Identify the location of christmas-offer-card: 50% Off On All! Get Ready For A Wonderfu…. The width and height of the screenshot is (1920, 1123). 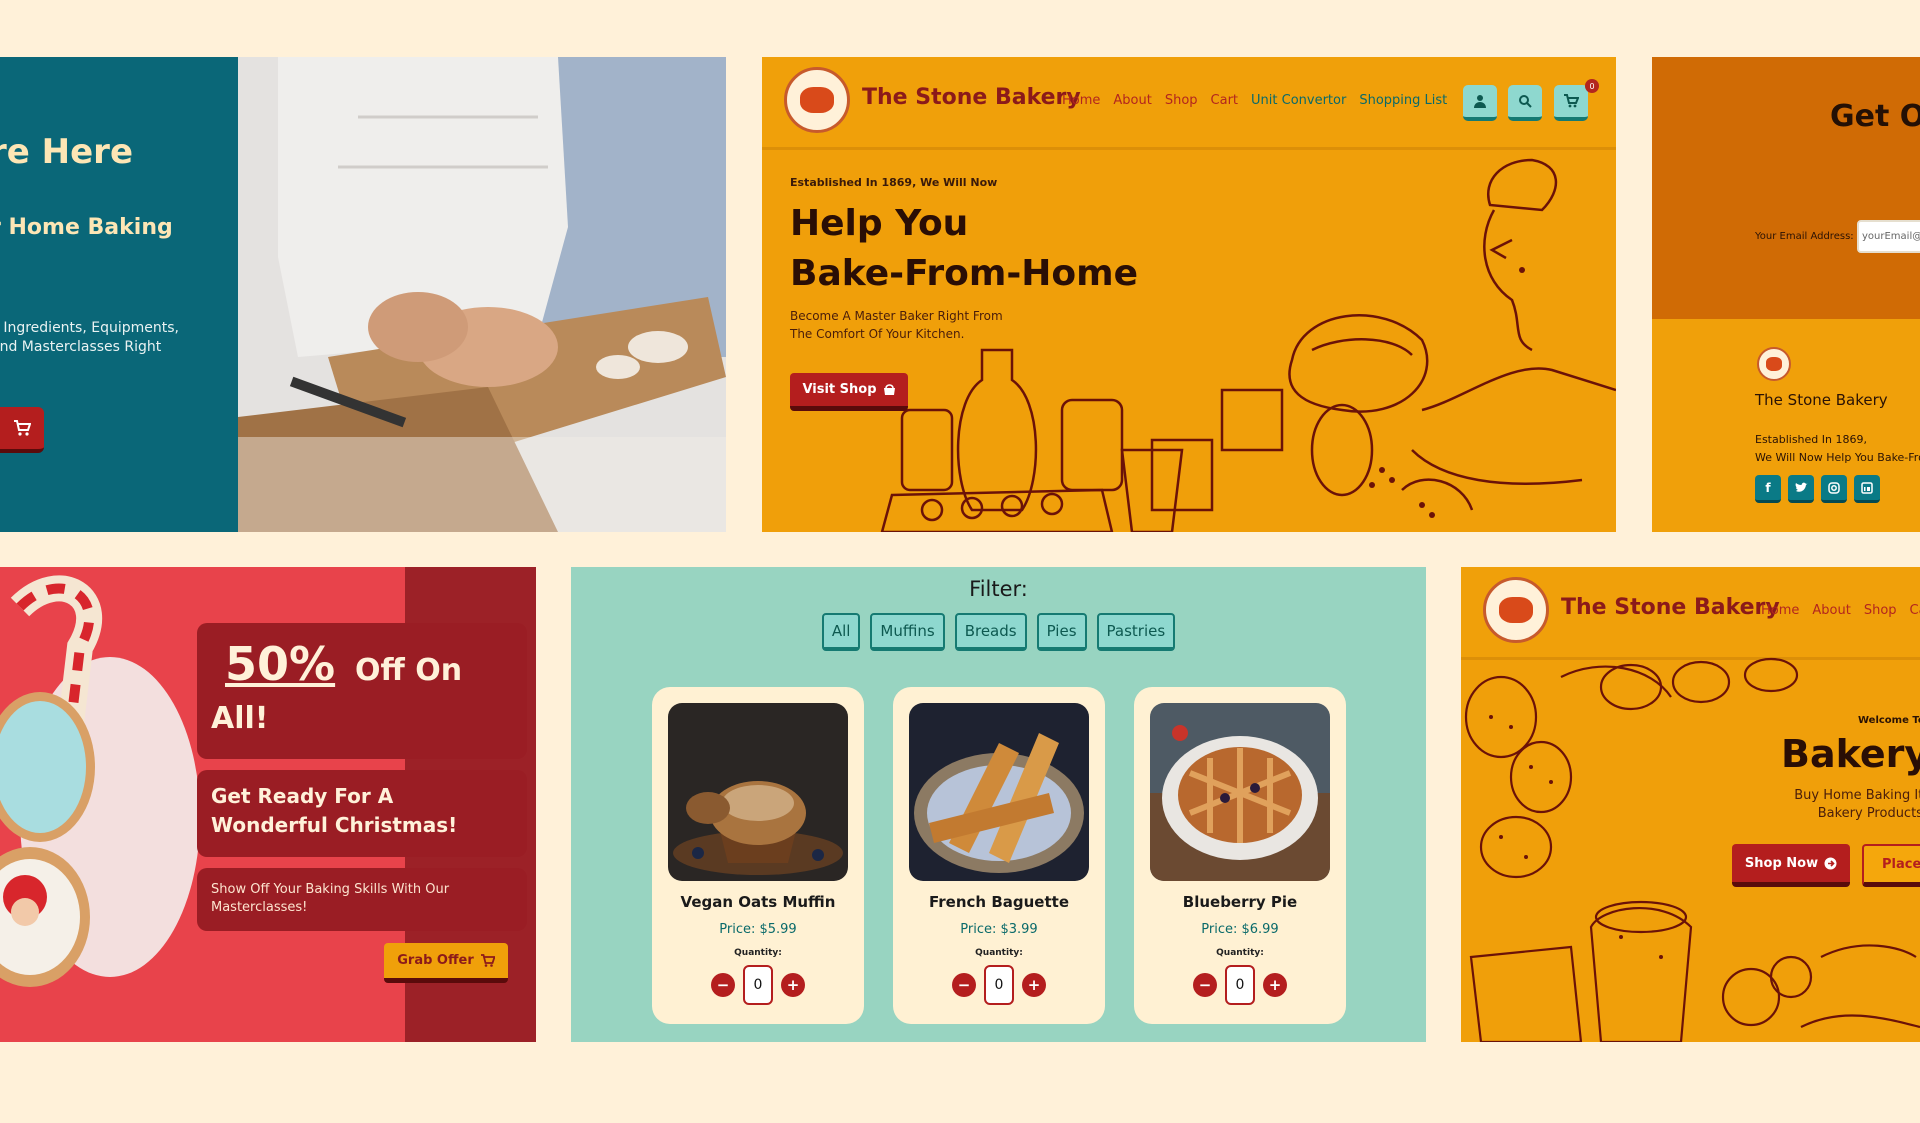
(268, 804).